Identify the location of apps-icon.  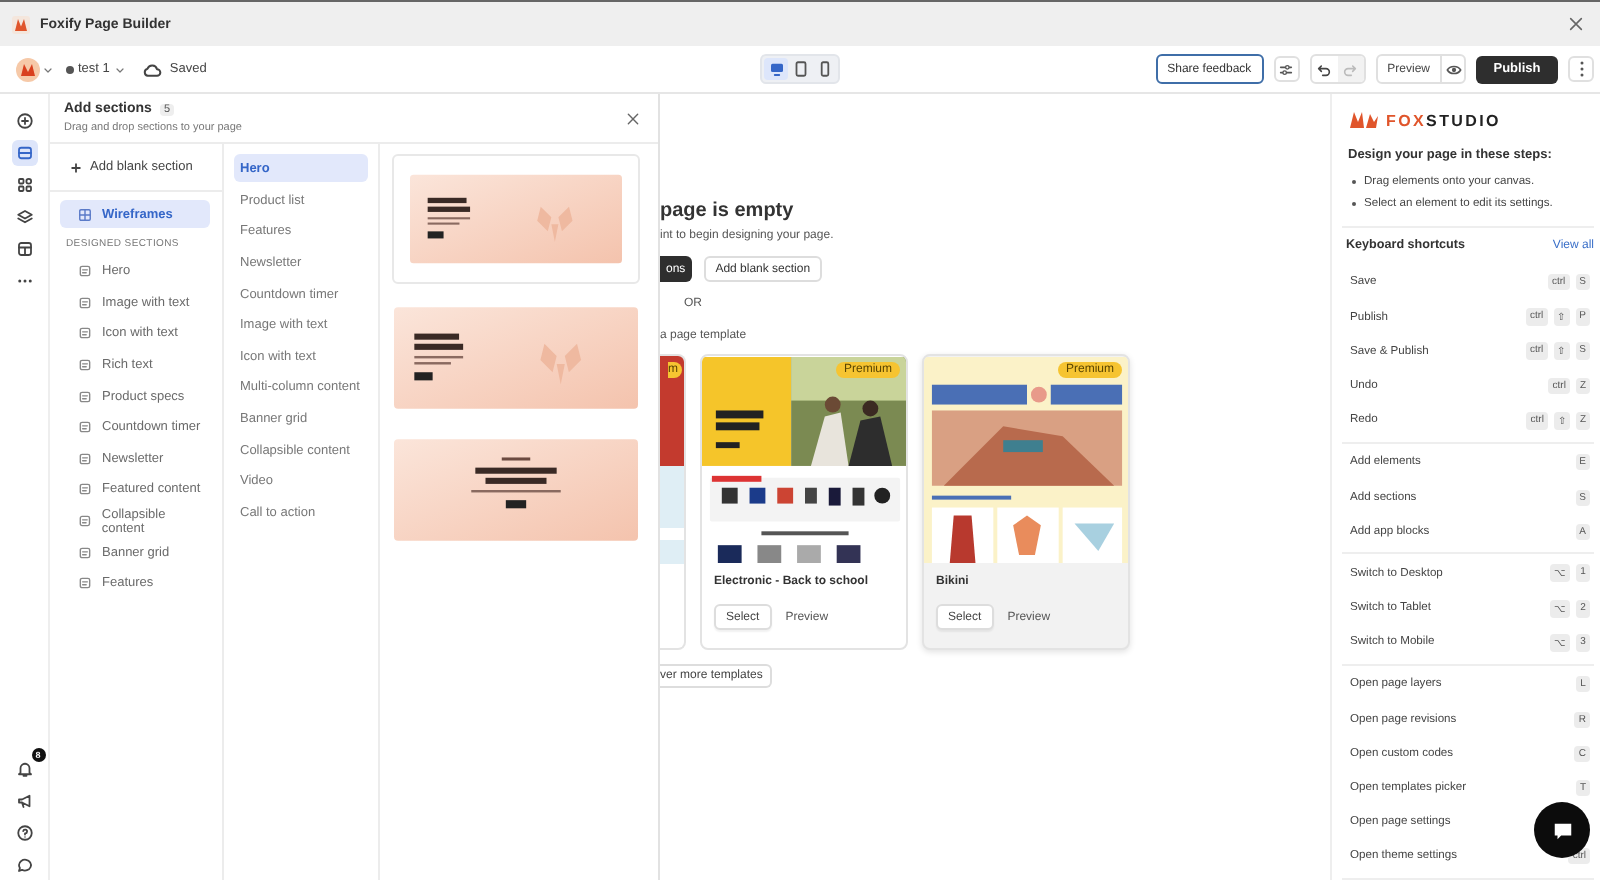
(24, 185).